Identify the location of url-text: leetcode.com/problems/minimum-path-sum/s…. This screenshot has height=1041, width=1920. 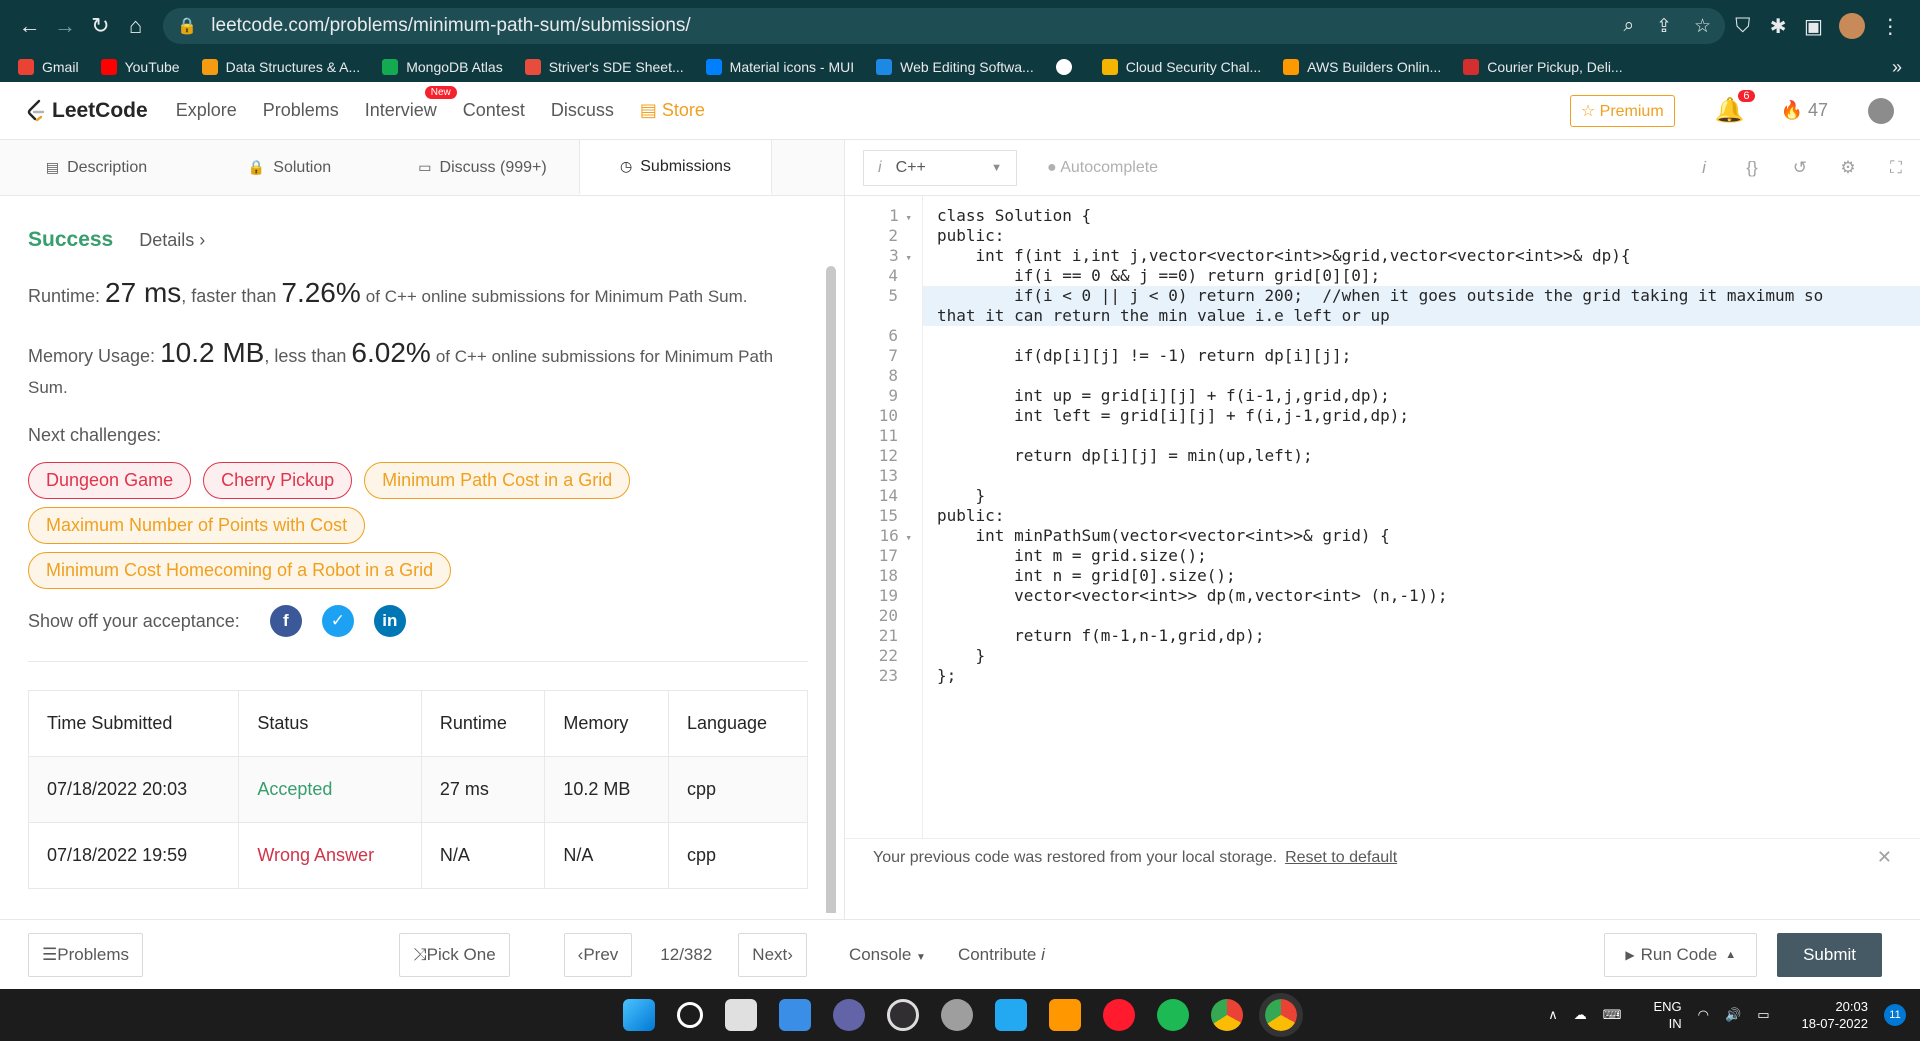
(906, 26).